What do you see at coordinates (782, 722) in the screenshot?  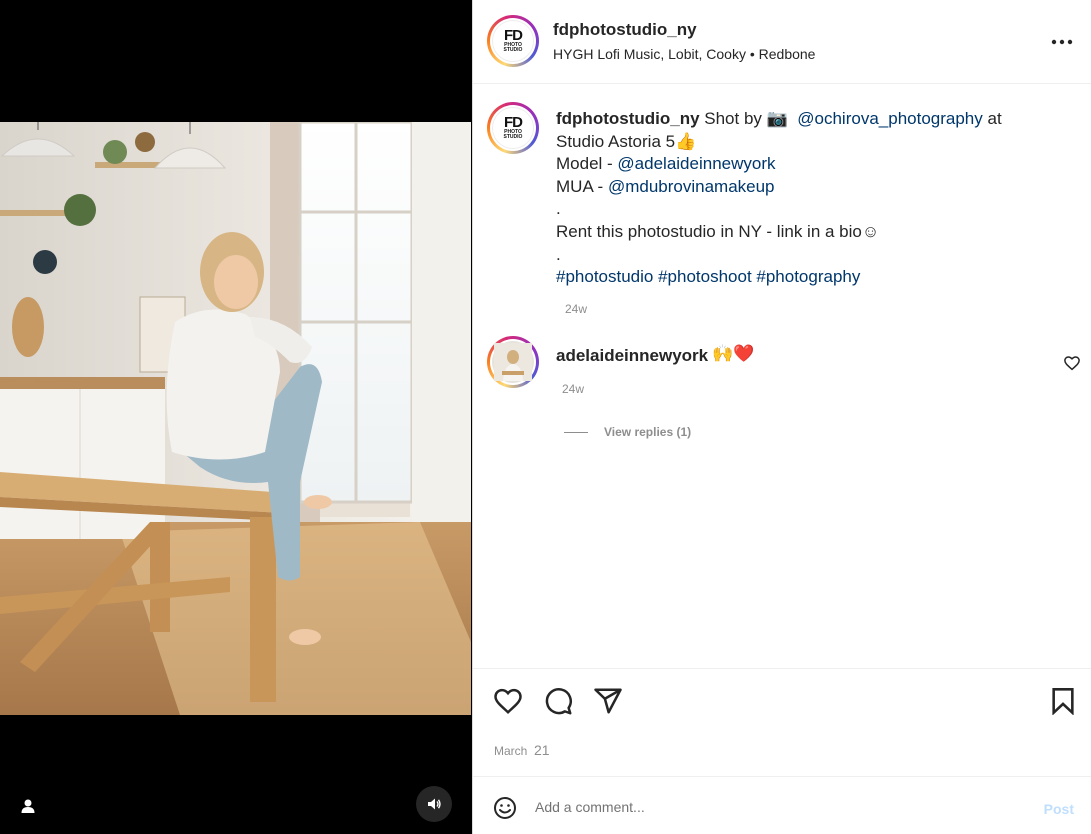 I see `post-actions: March 21` at bounding box center [782, 722].